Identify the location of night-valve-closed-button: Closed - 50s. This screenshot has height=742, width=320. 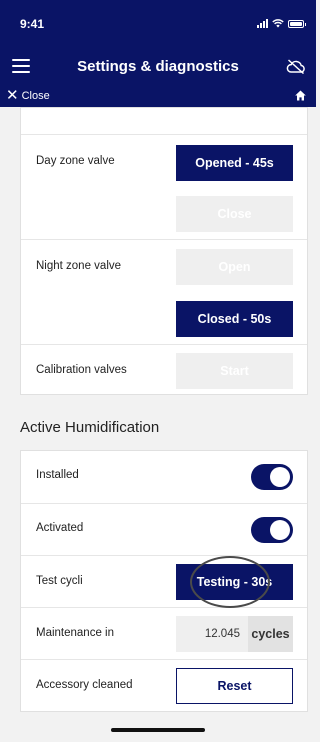
(234, 319).